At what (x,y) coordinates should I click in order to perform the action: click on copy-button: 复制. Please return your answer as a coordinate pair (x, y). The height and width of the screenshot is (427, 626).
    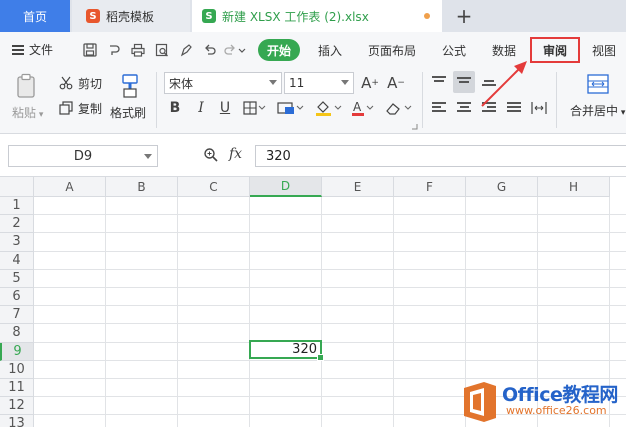
    Looking at the image, I should click on (90, 108).